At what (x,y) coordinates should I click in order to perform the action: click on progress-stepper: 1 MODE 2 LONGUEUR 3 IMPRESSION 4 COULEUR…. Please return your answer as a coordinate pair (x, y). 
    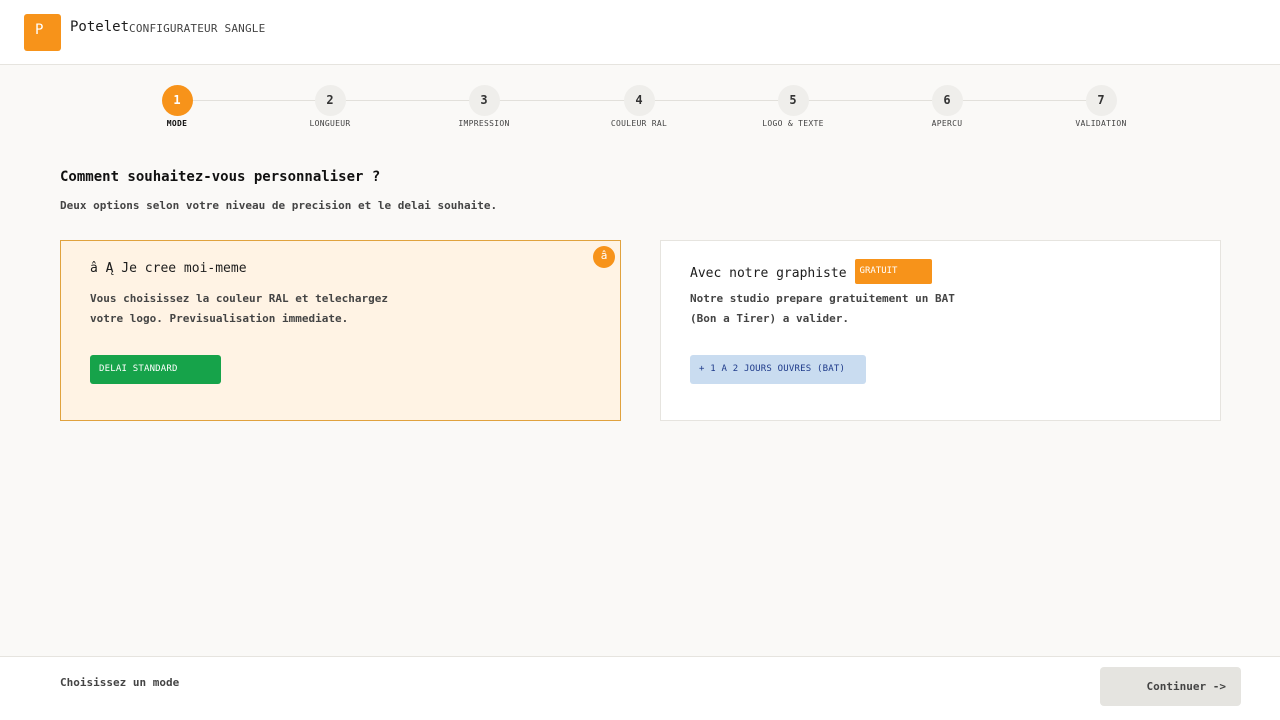
    Looking at the image, I should click on (640, 110).